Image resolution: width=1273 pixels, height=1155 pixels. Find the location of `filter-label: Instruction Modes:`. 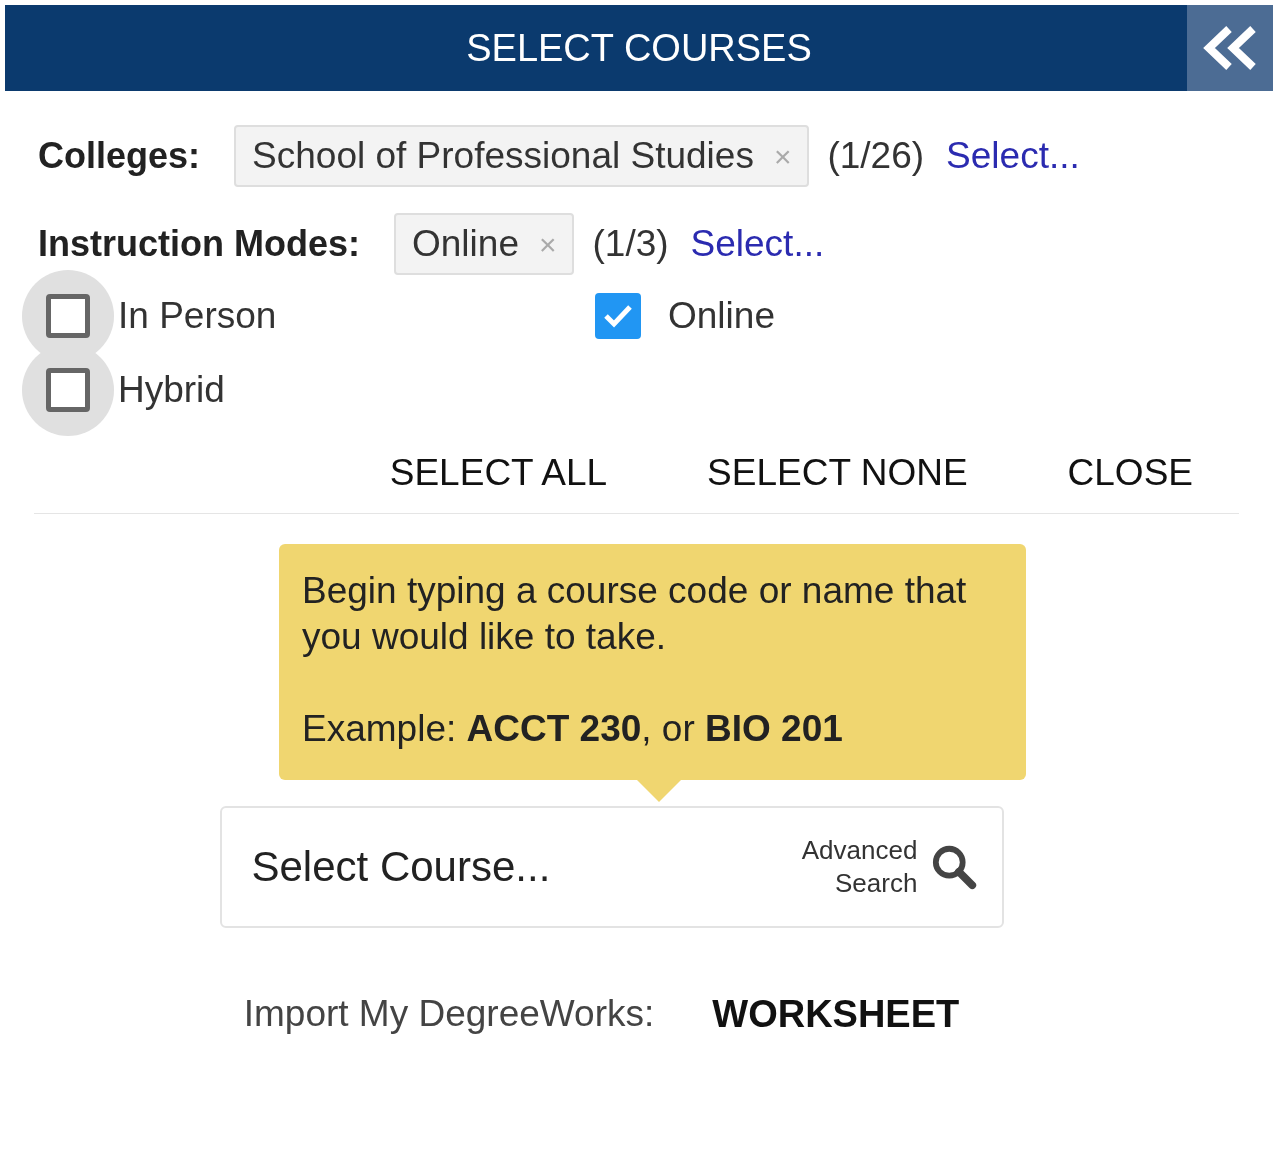

filter-label: Instruction Modes: is located at coordinates (199, 244).